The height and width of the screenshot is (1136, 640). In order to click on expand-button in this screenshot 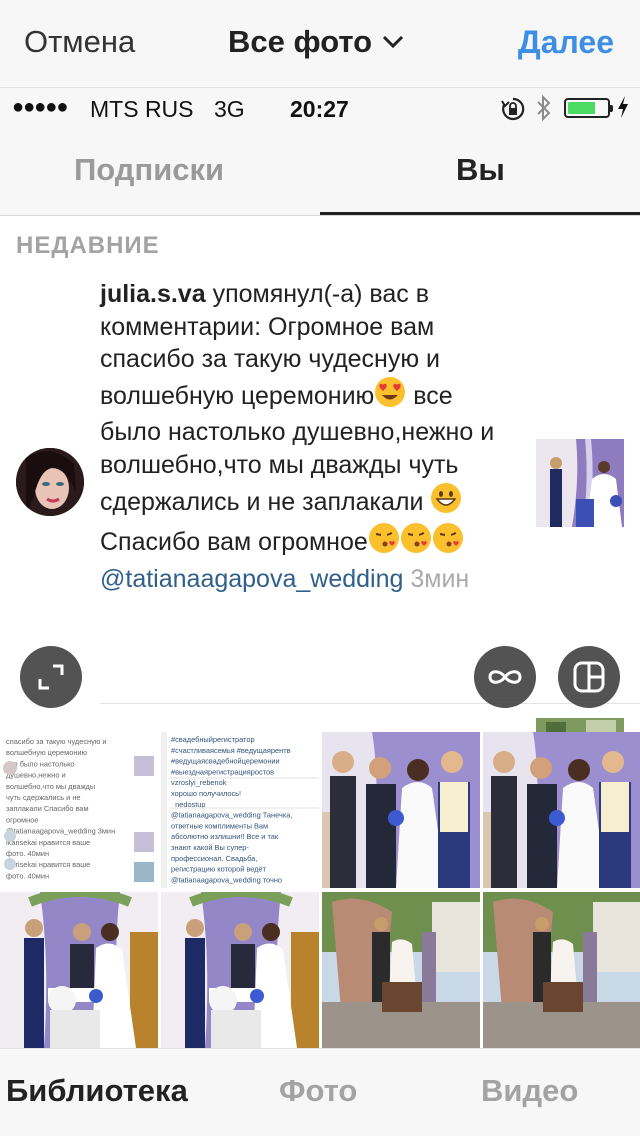, I will do `click(51, 677)`.